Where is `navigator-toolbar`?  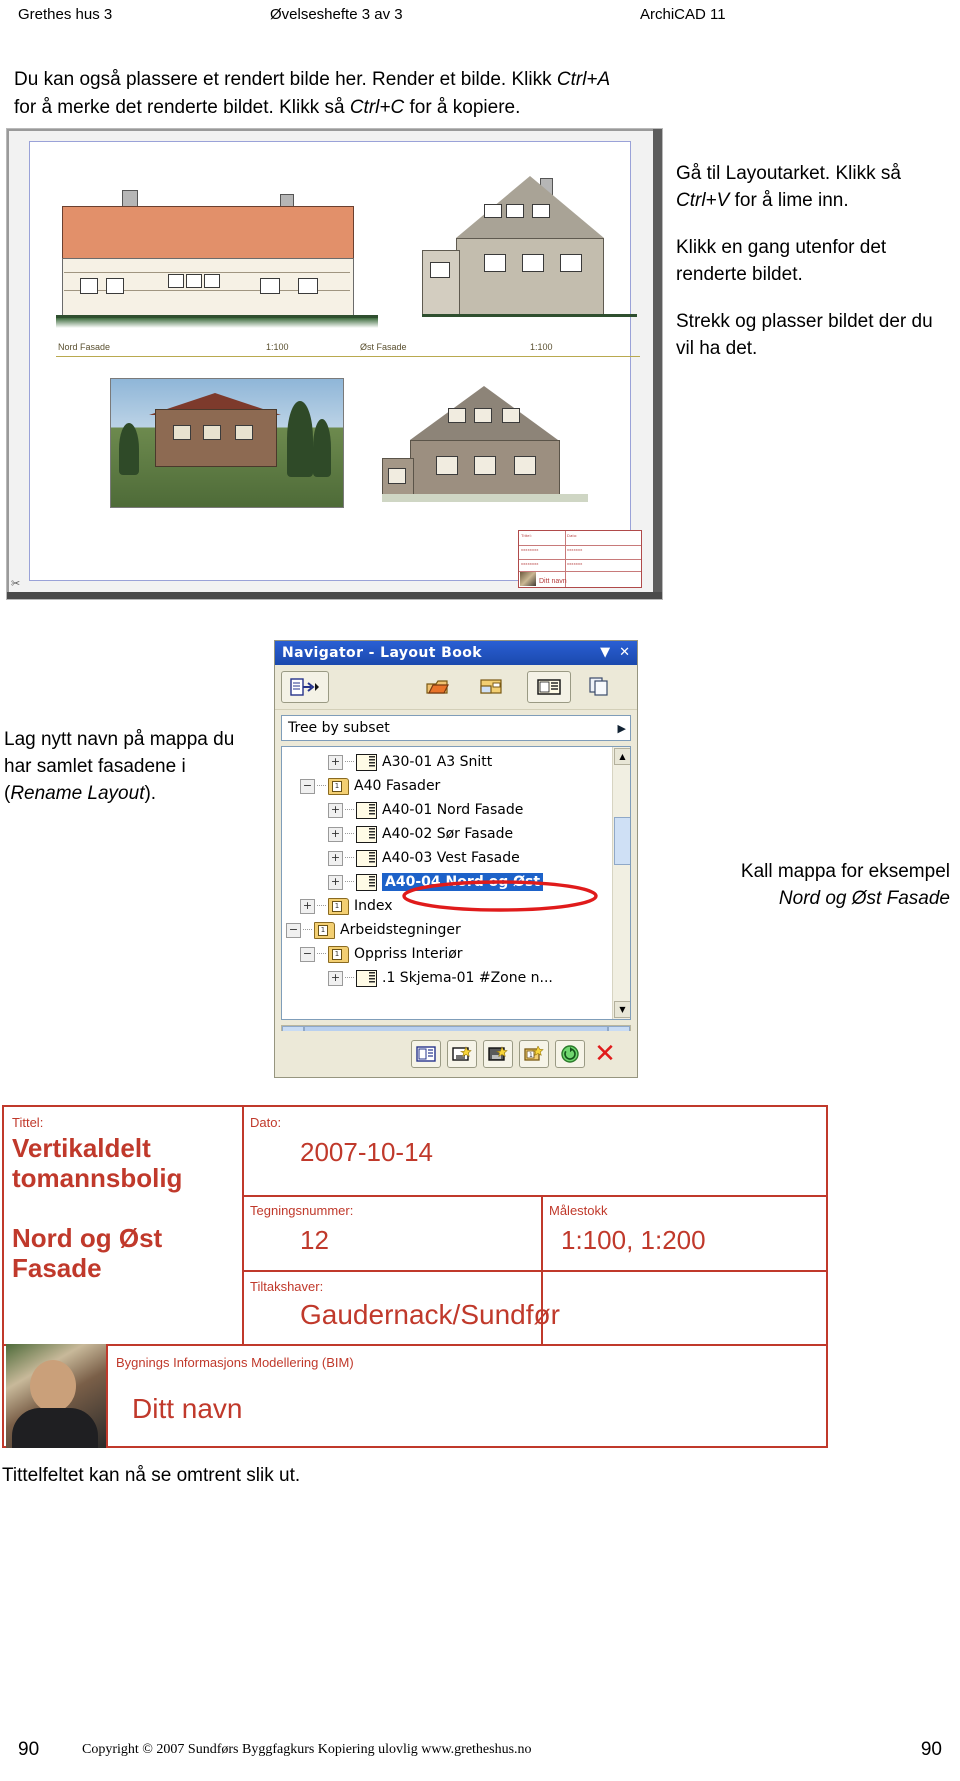
navigator-toolbar is located at coordinates (456, 687).